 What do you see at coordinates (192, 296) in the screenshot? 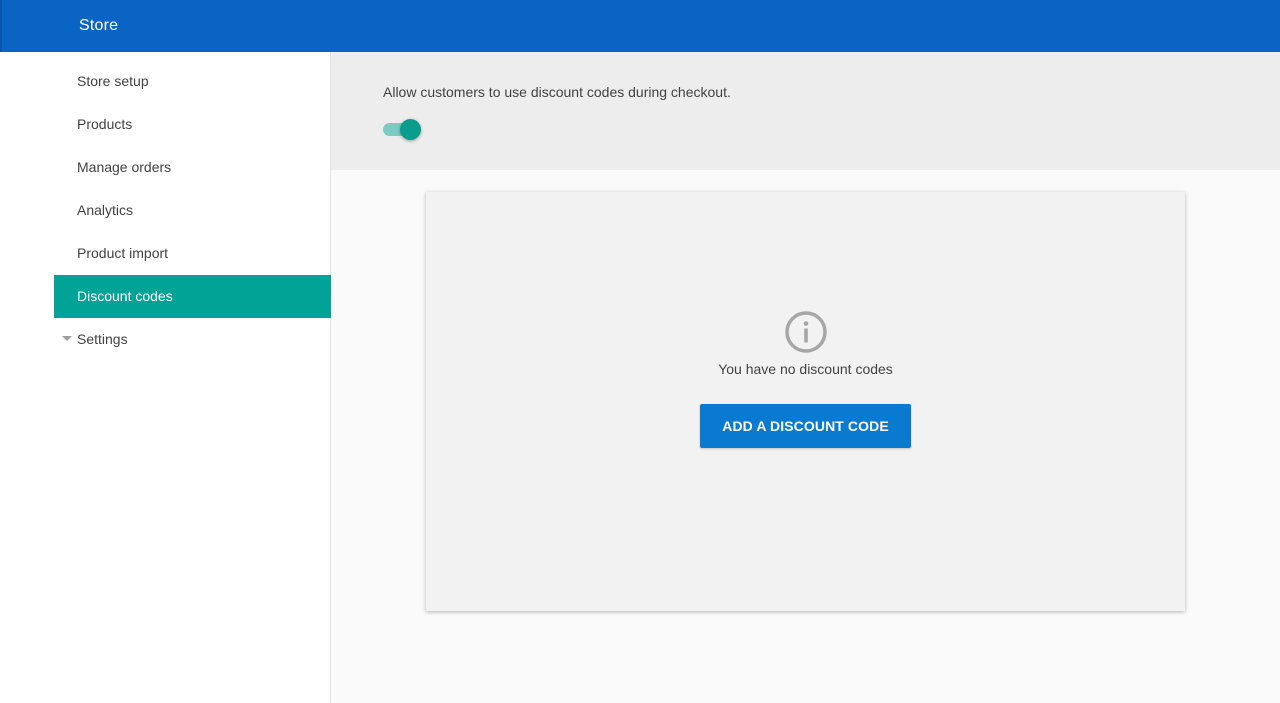
I see `sidebar-item-discount-codes: Discount codes` at bounding box center [192, 296].